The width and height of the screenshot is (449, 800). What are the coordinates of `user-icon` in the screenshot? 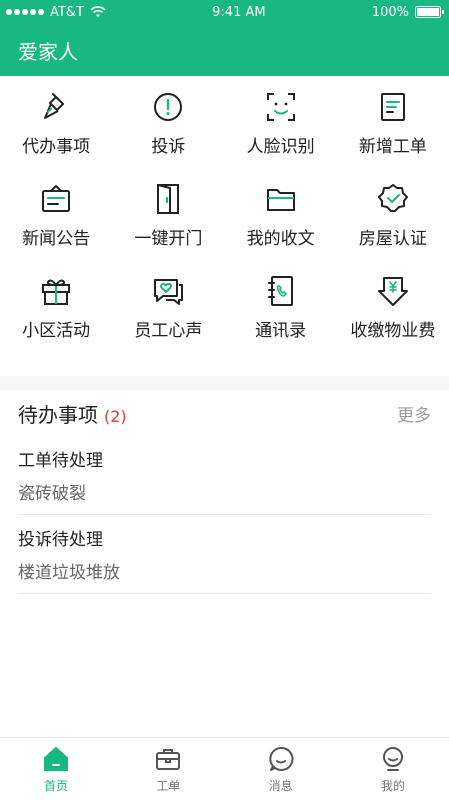 It's located at (392, 758).